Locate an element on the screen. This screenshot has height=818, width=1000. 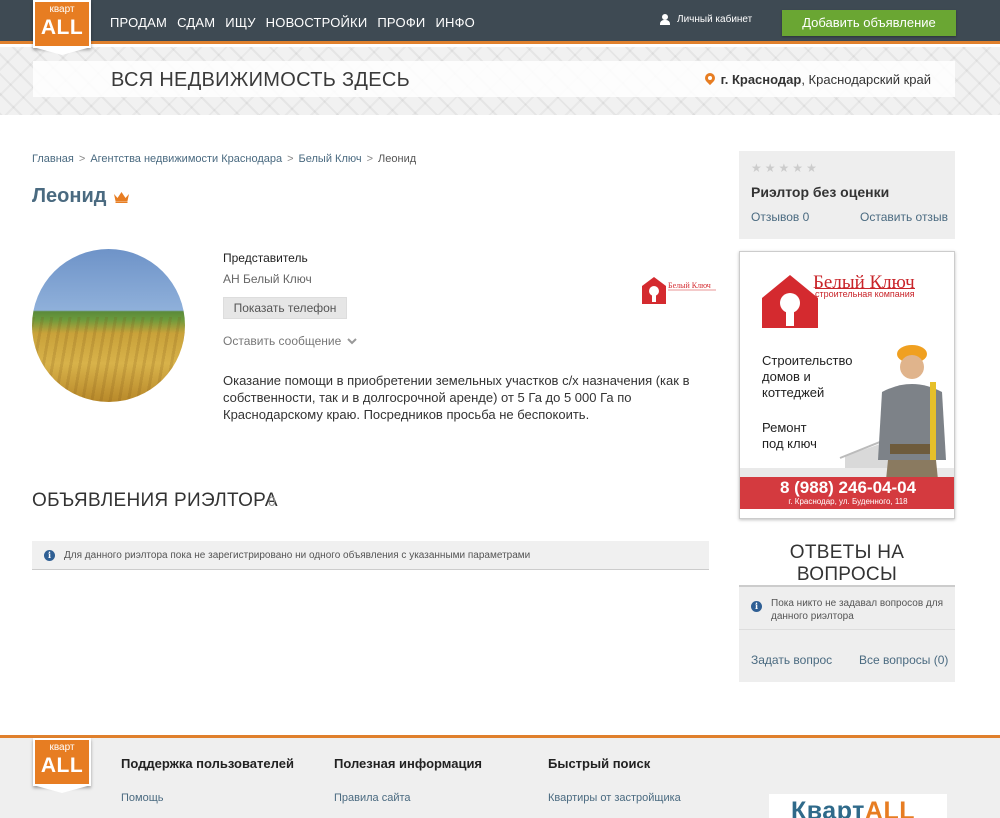
chevron-down-icon is located at coordinates (352, 341).